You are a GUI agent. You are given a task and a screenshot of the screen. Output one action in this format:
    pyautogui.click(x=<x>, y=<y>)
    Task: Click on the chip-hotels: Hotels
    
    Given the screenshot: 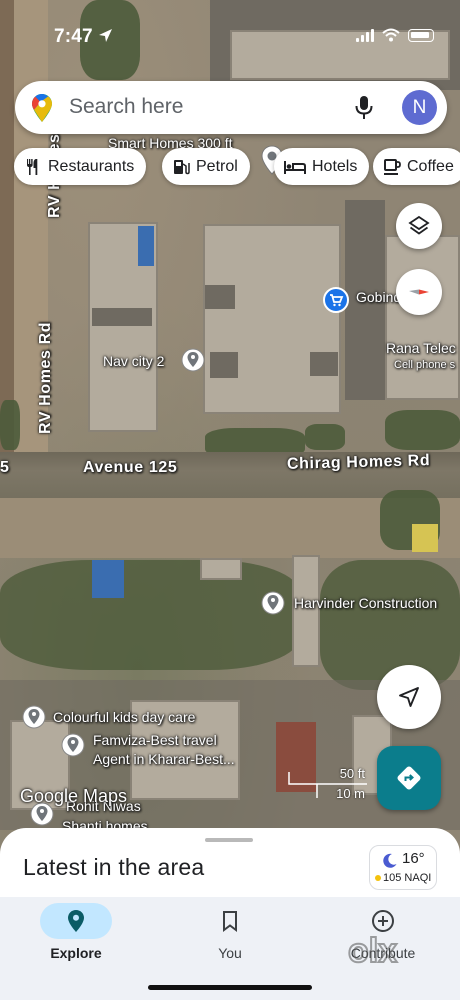 What is the action you would take?
    pyautogui.click(x=322, y=166)
    